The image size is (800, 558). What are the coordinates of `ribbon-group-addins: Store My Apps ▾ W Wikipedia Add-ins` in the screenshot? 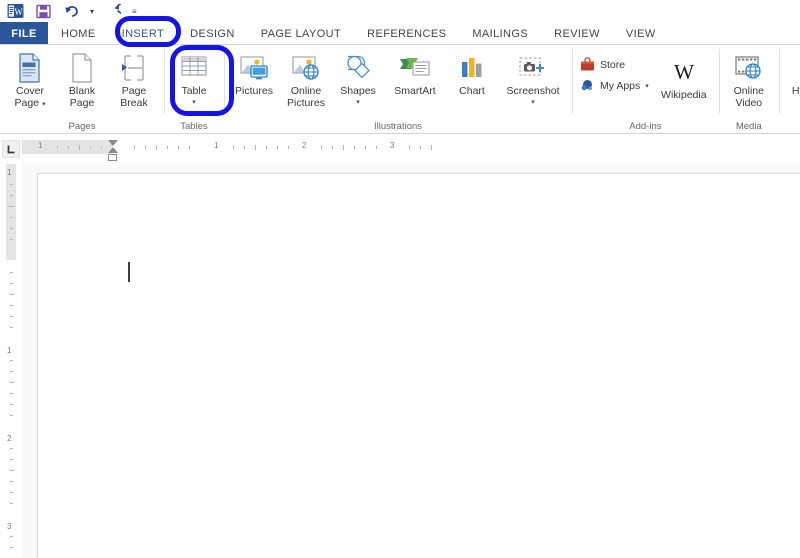 It's located at (645, 89).